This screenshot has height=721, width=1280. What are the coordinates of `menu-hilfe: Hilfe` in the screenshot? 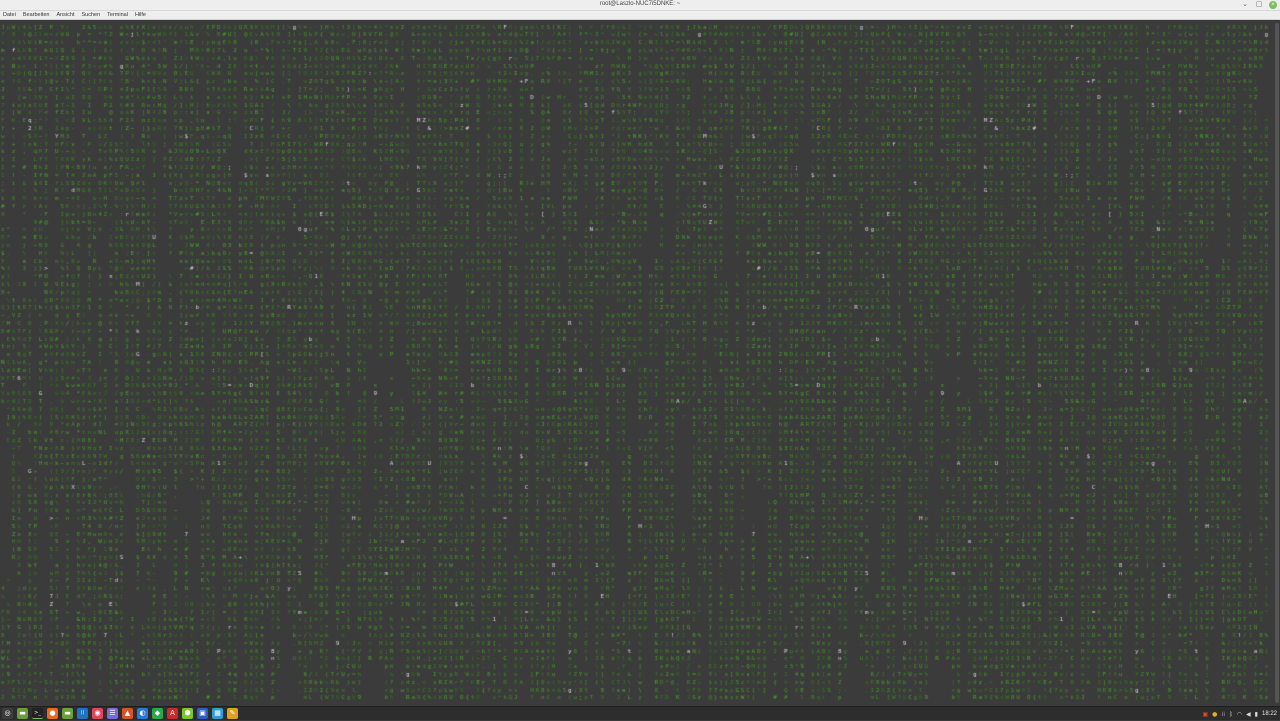 It's located at (140, 15).